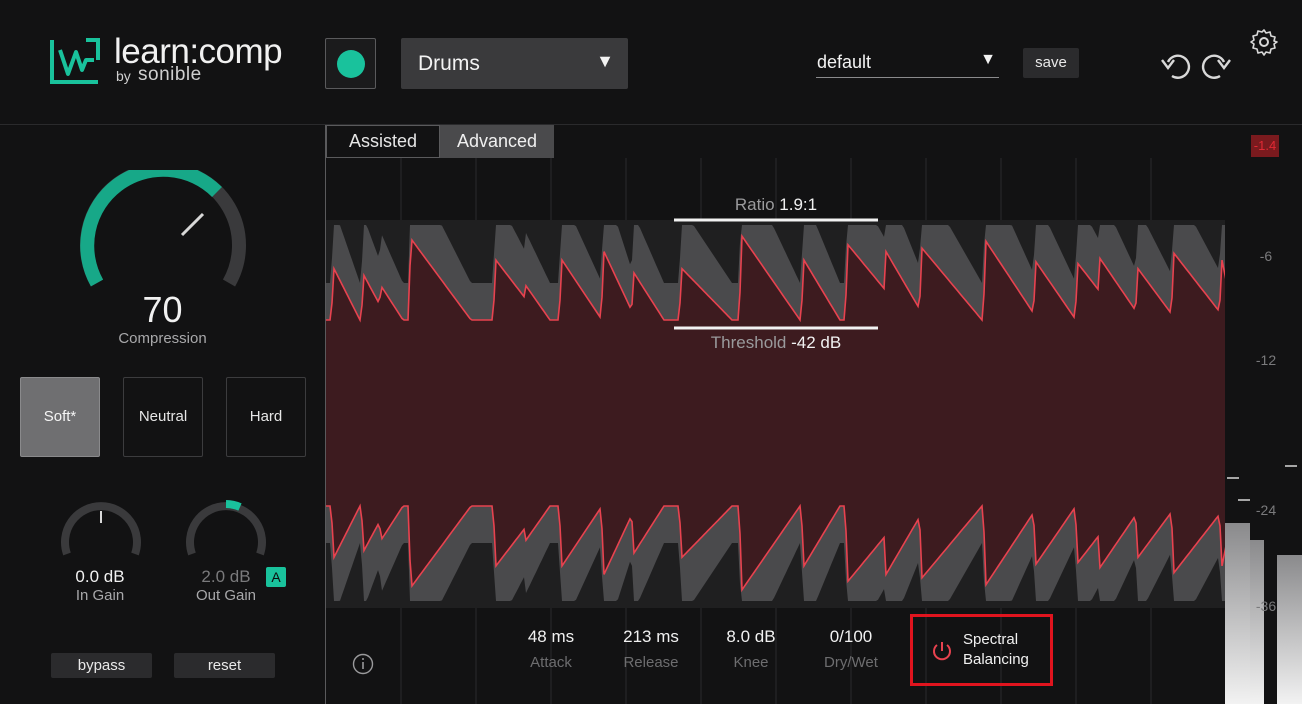 The width and height of the screenshot is (1302, 704). Describe the element at coordinates (751, 649) in the screenshot. I see `knee-param: 8.0 dB Knee` at that location.